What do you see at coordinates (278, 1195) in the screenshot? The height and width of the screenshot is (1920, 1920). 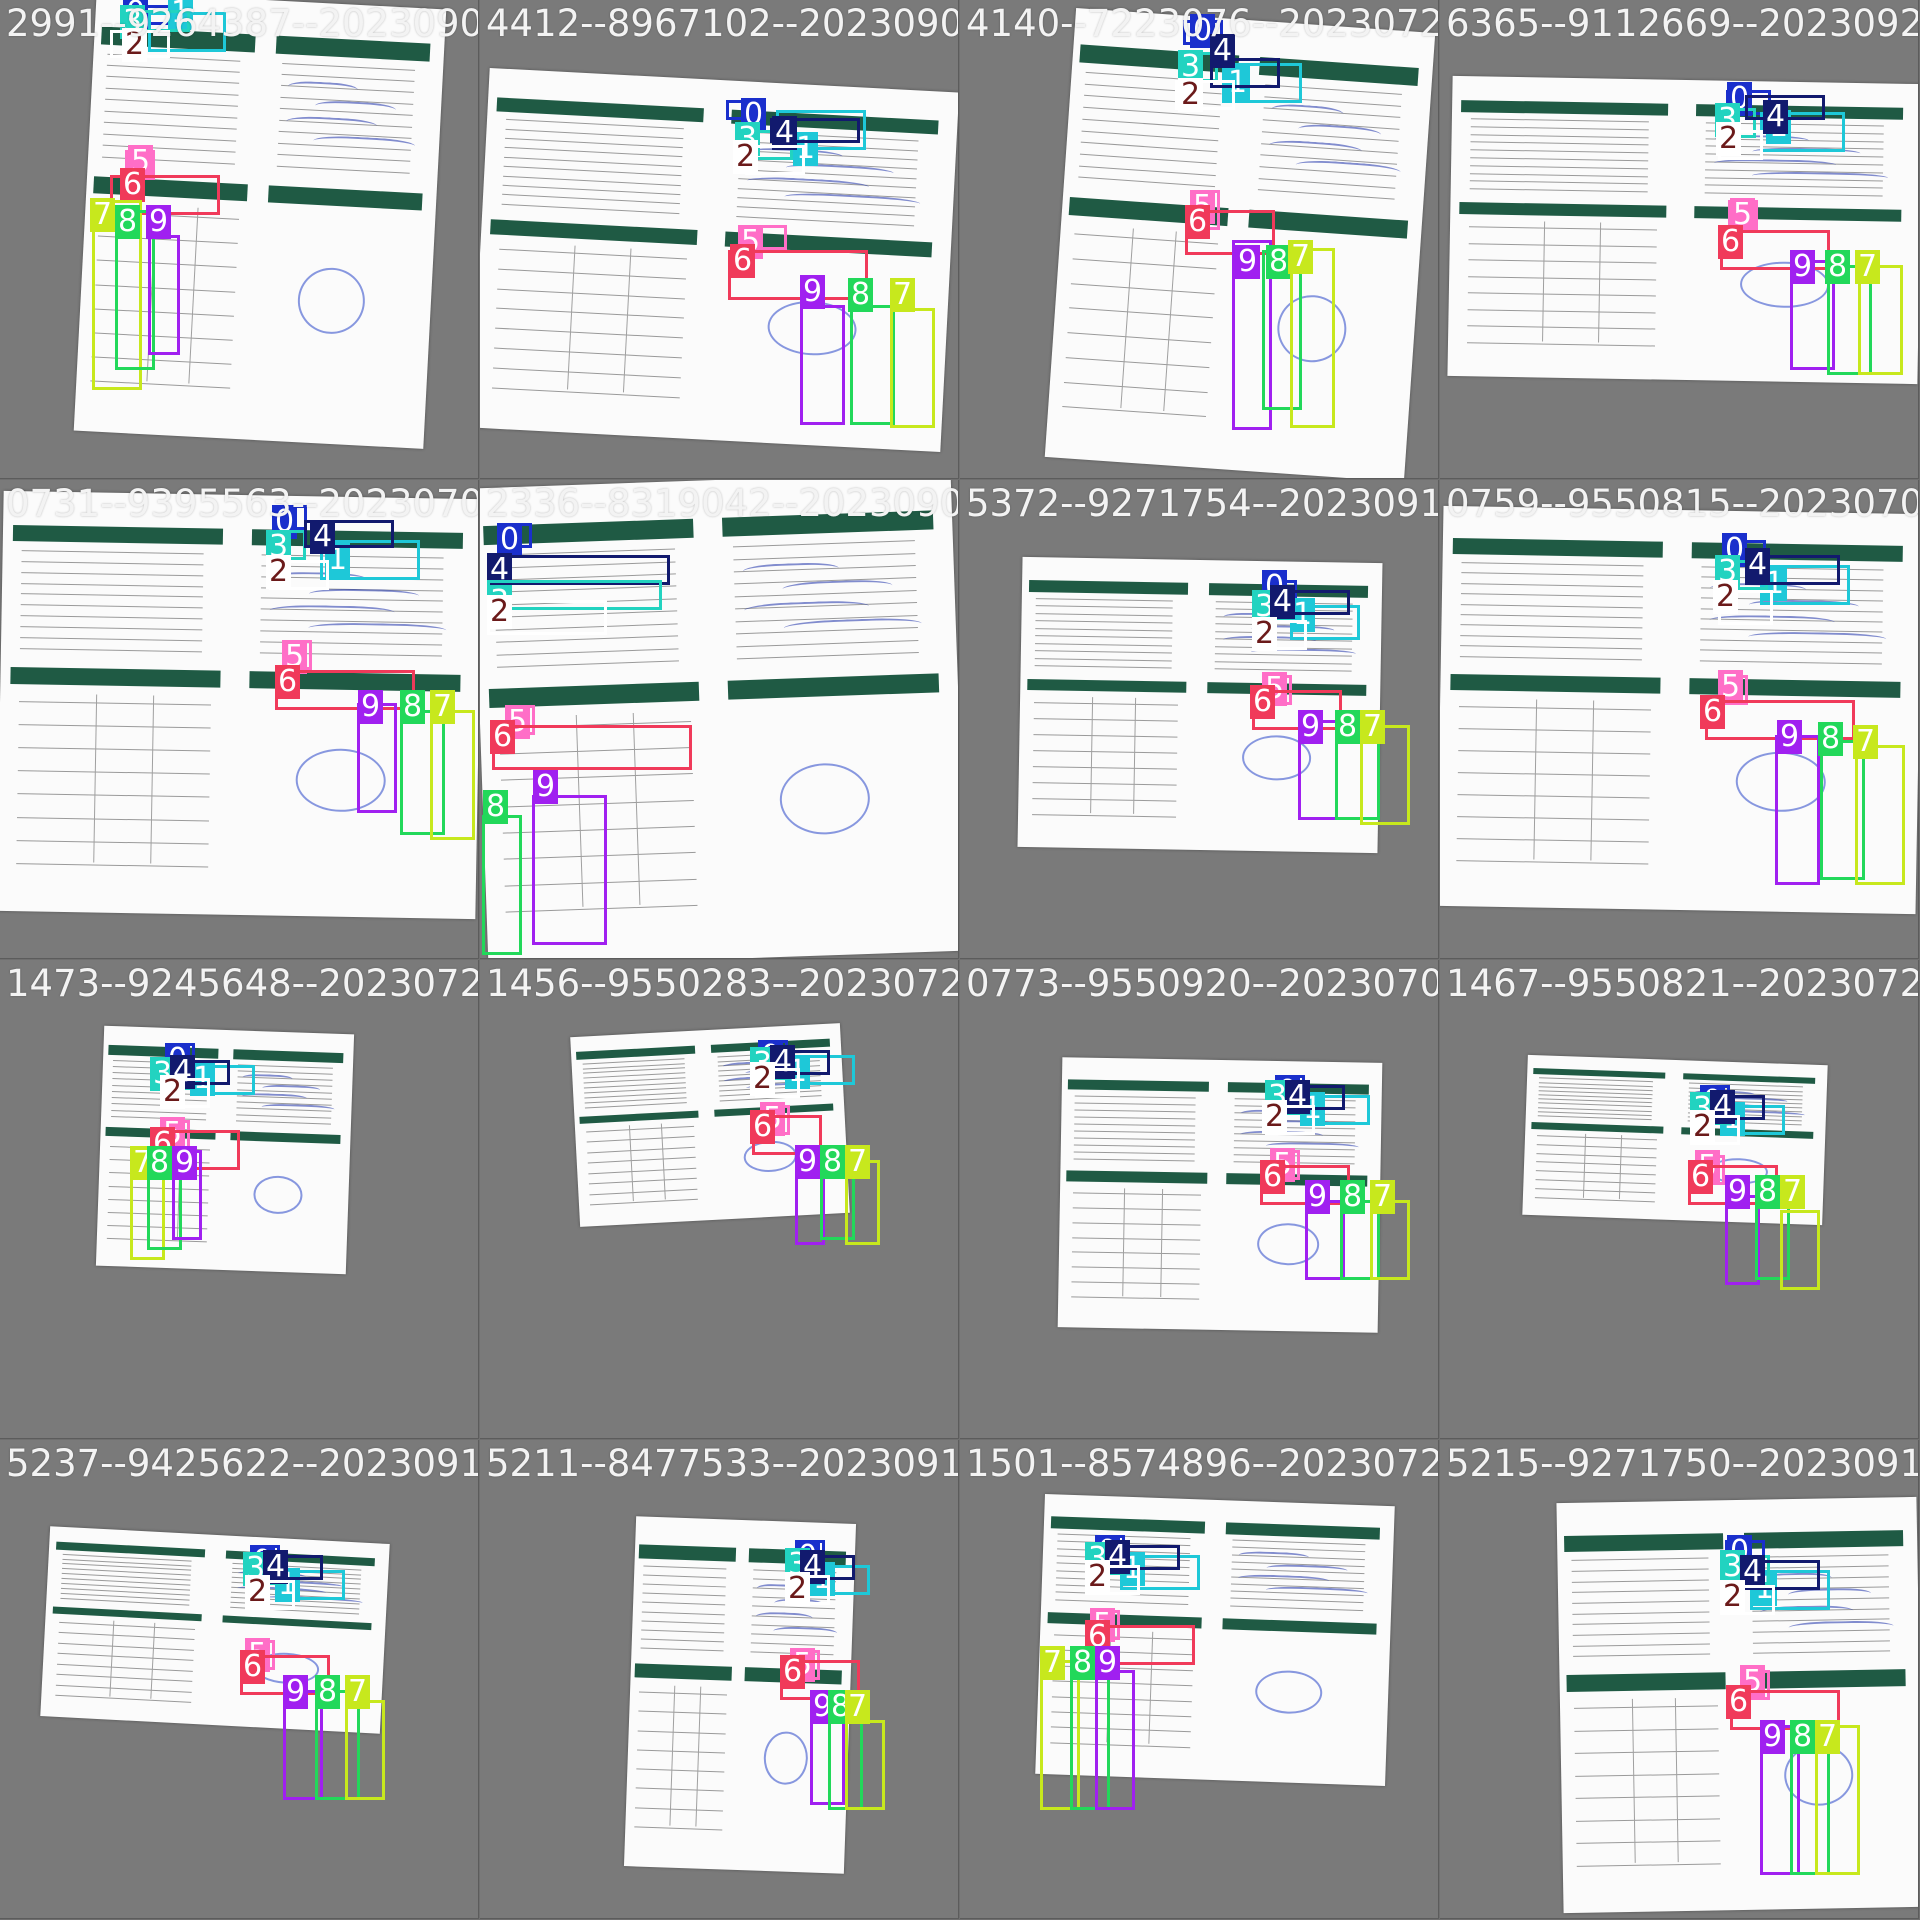 I see `stamp-mark` at bounding box center [278, 1195].